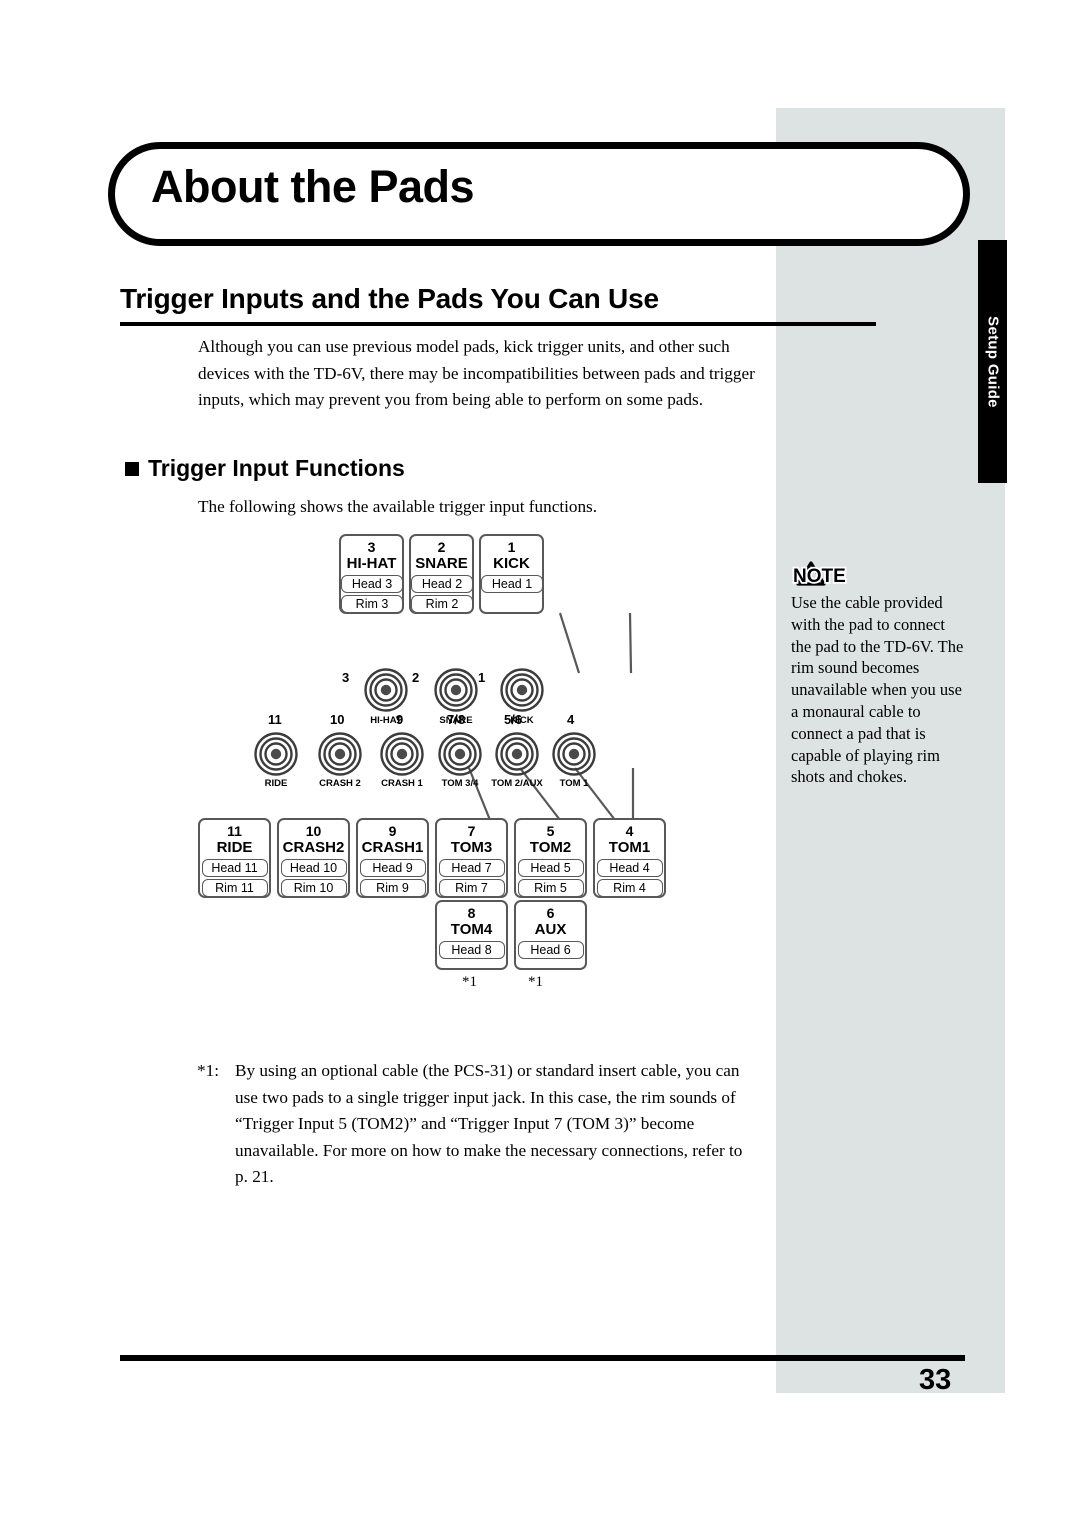 The width and height of the screenshot is (1080, 1528). What do you see at coordinates (550, 858) in the screenshot?
I see `pad-box-tom2: 5 TOM2 Head 5 Rim 5` at bounding box center [550, 858].